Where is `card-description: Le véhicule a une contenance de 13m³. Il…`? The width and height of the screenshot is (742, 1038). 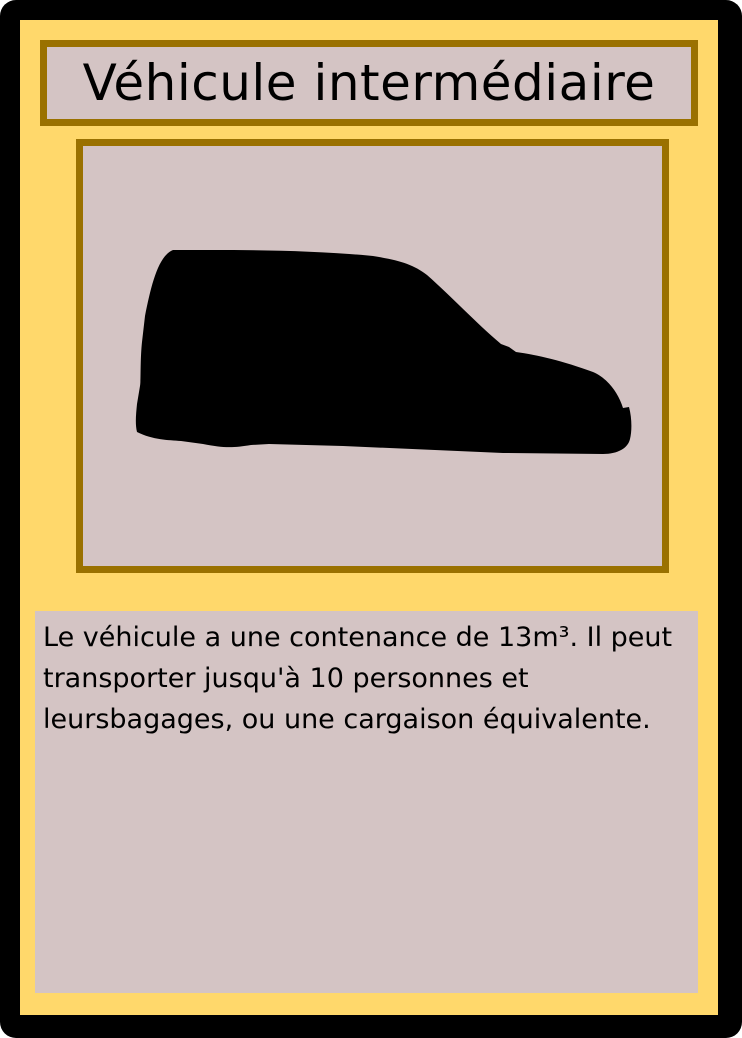
card-description: Le véhicule a une contenance de 13m³. Il… is located at coordinates (358, 678).